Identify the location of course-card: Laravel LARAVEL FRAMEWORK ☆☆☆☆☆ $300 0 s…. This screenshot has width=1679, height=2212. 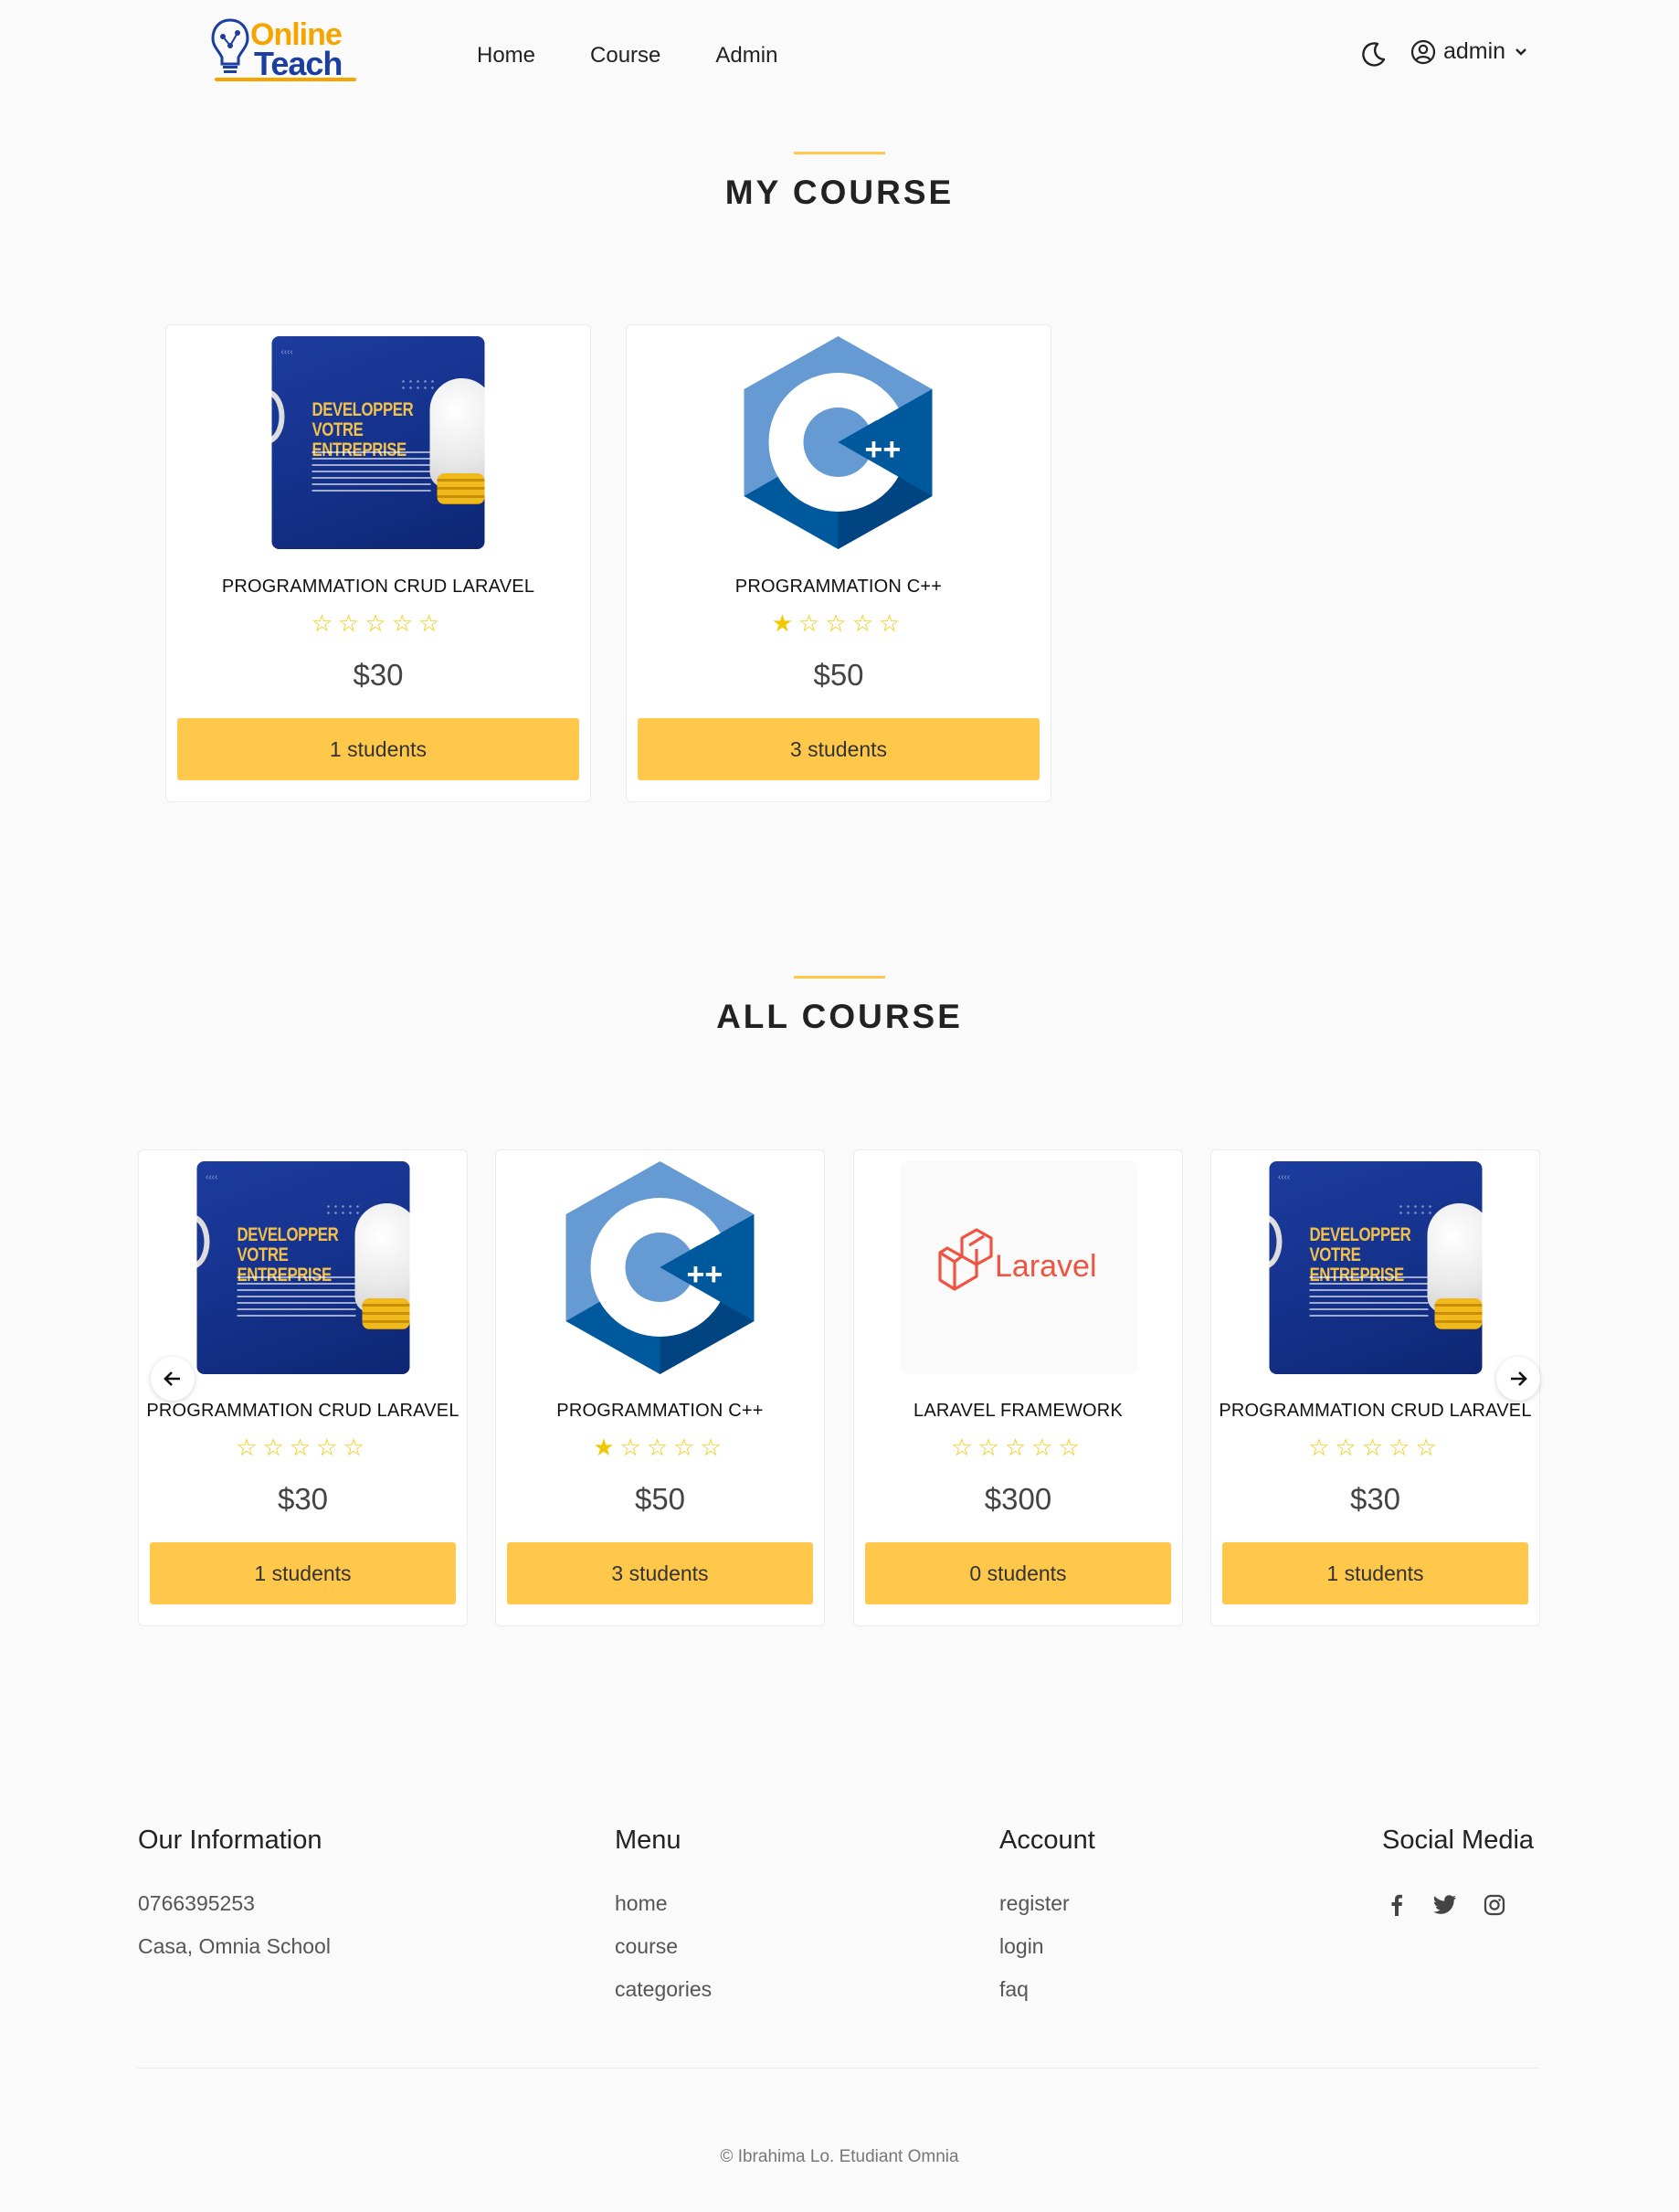
(1018, 1387).